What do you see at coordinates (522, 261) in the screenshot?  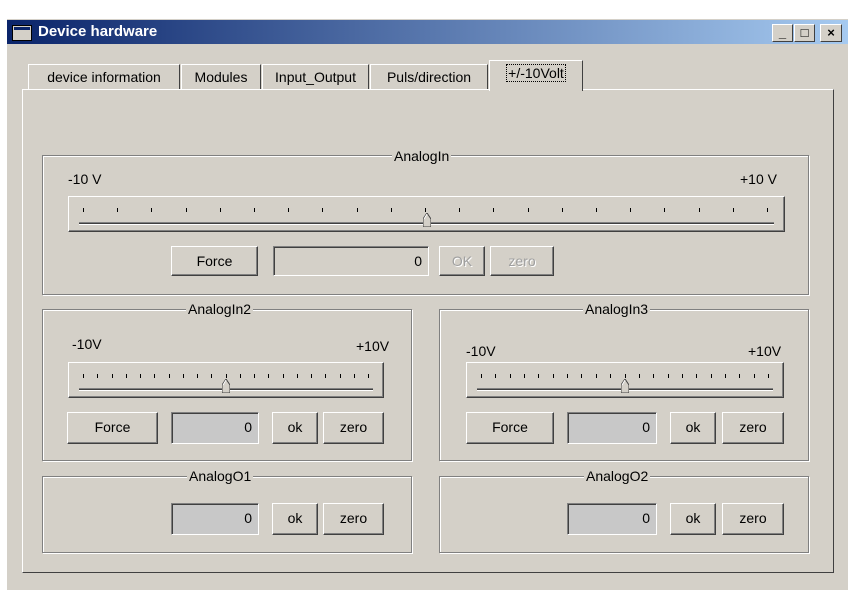 I see `analog-in-zero-button: zero` at bounding box center [522, 261].